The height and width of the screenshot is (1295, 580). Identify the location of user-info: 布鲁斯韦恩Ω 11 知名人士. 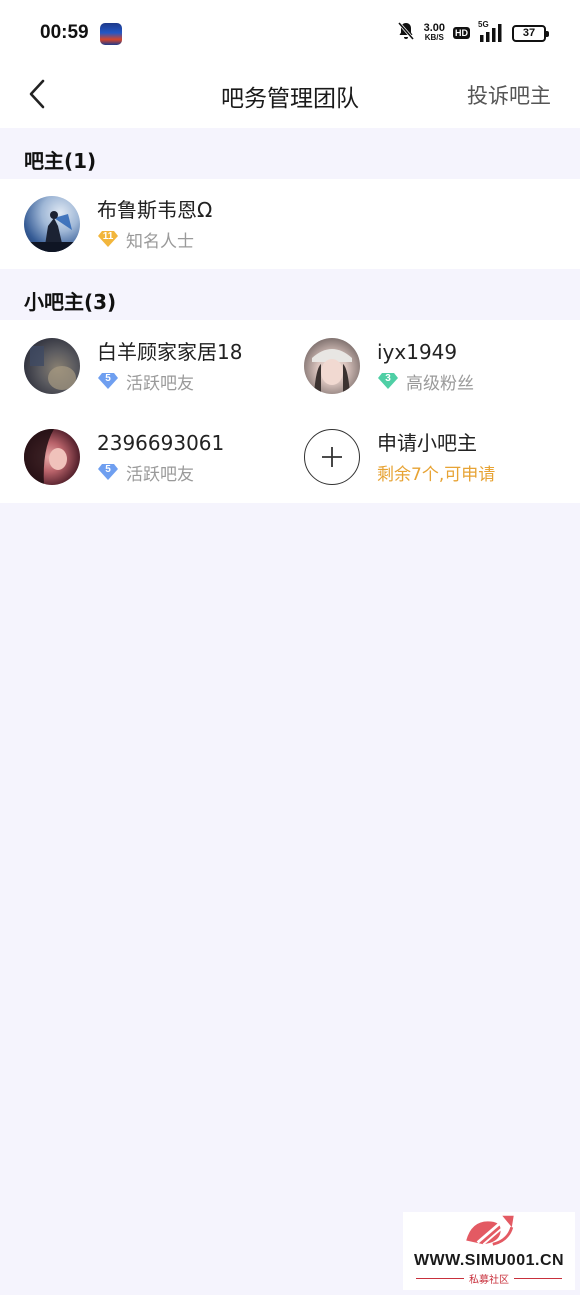
(154, 224).